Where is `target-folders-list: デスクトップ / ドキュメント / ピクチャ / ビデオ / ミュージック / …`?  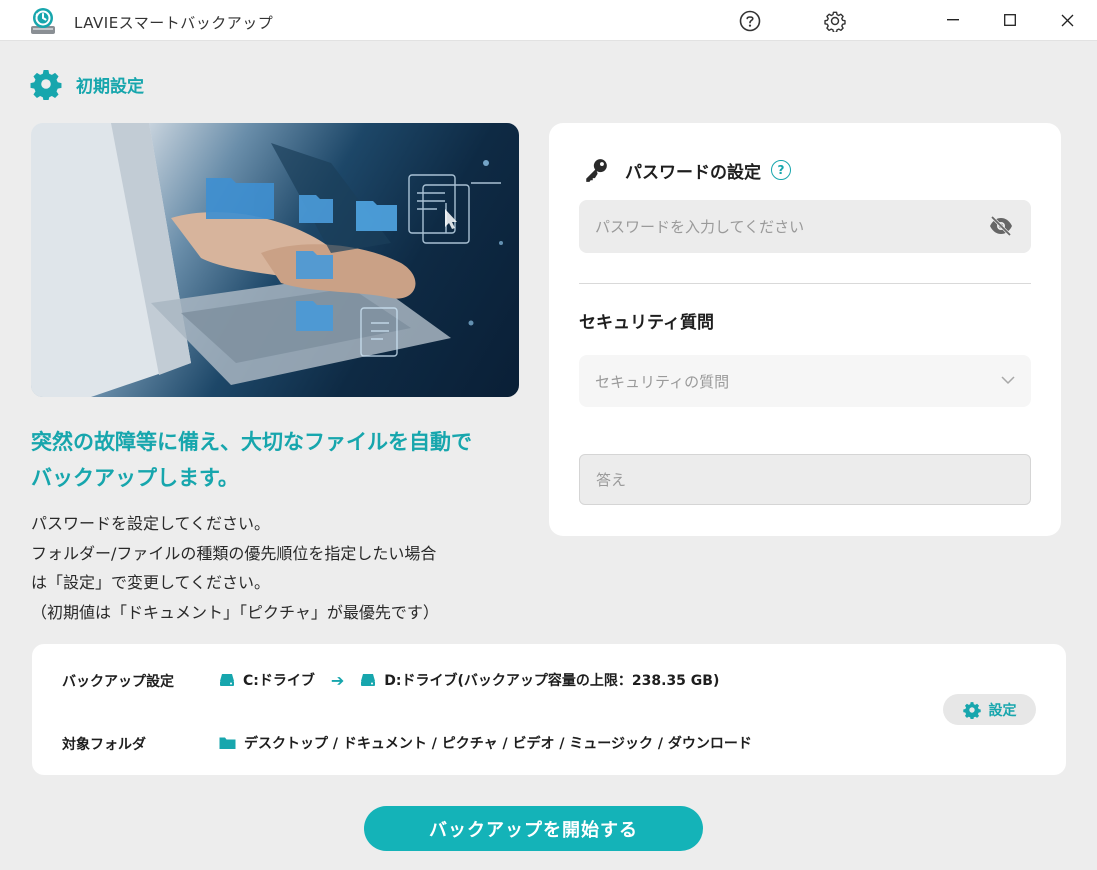
target-folders-list: デスクトップ / ドキュメント / ピクチャ / ビデオ / ミュージック / … is located at coordinates (498, 744).